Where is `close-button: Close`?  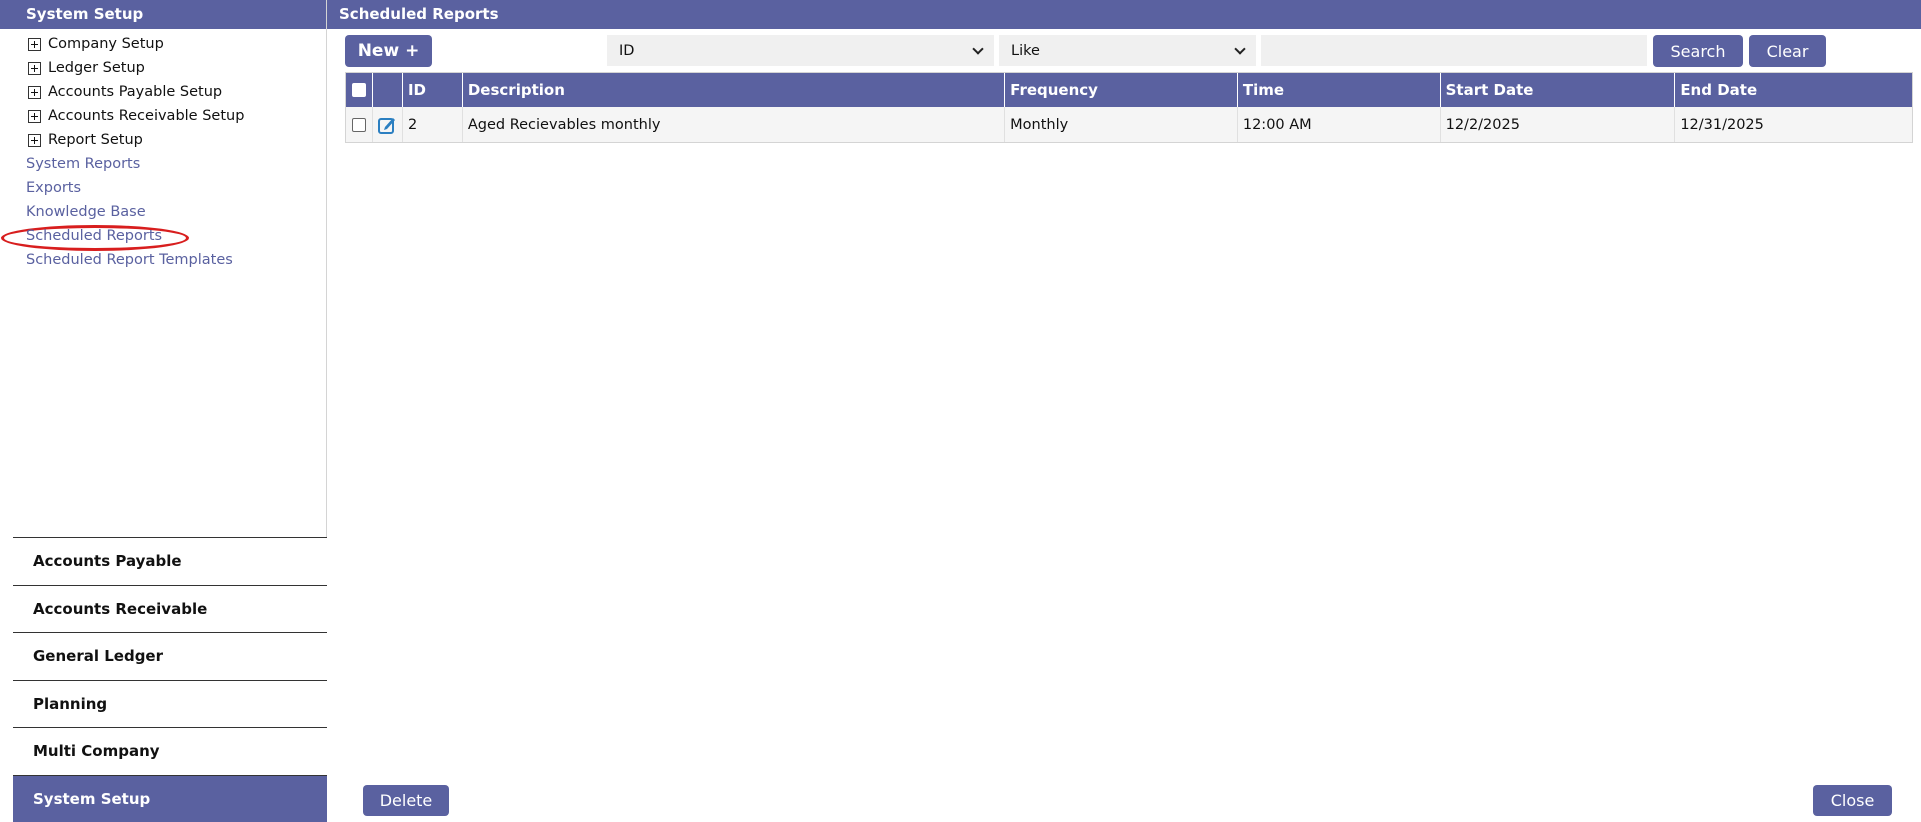
close-button: Close is located at coordinates (1852, 800).